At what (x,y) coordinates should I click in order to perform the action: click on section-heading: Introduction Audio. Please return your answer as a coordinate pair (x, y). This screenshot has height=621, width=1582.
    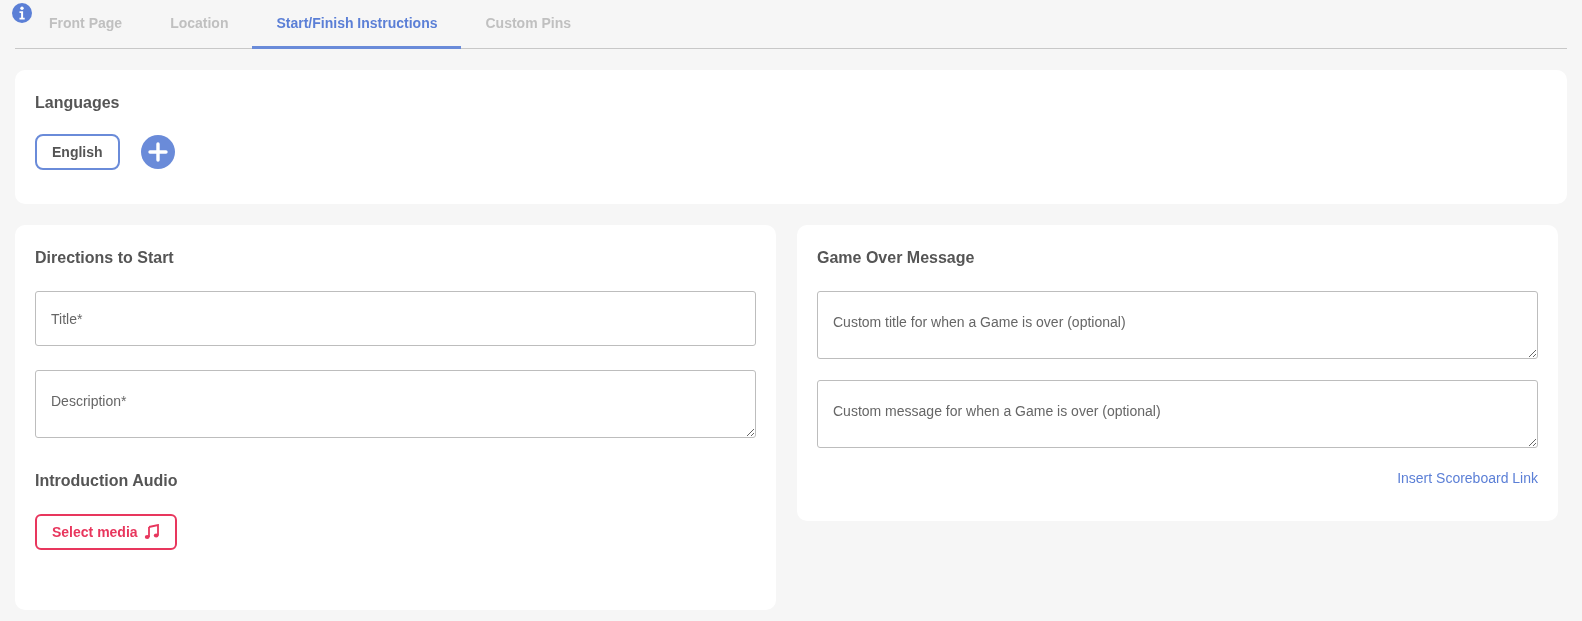
    Looking at the image, I should click on (106, 481).